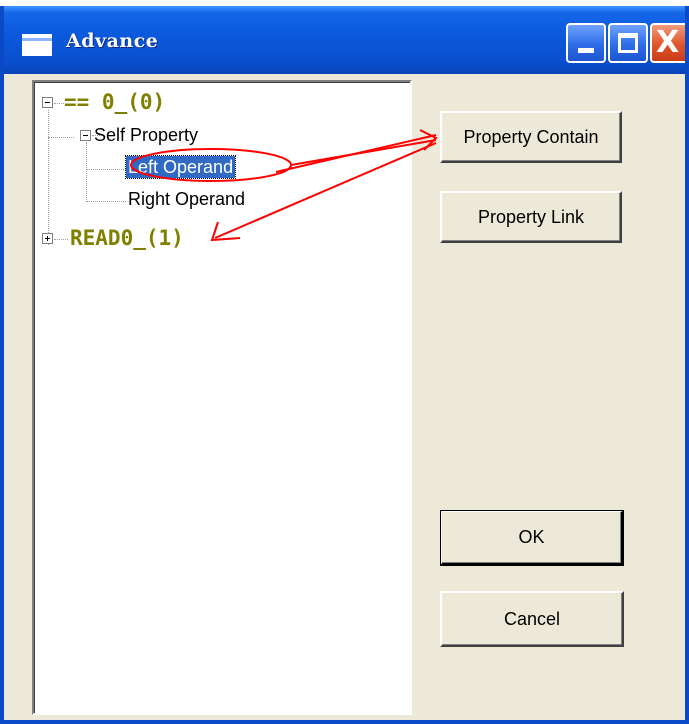 The width and height of the screenshot is (689, 724). I want to click on window-title: Advance, so click(112, 41).